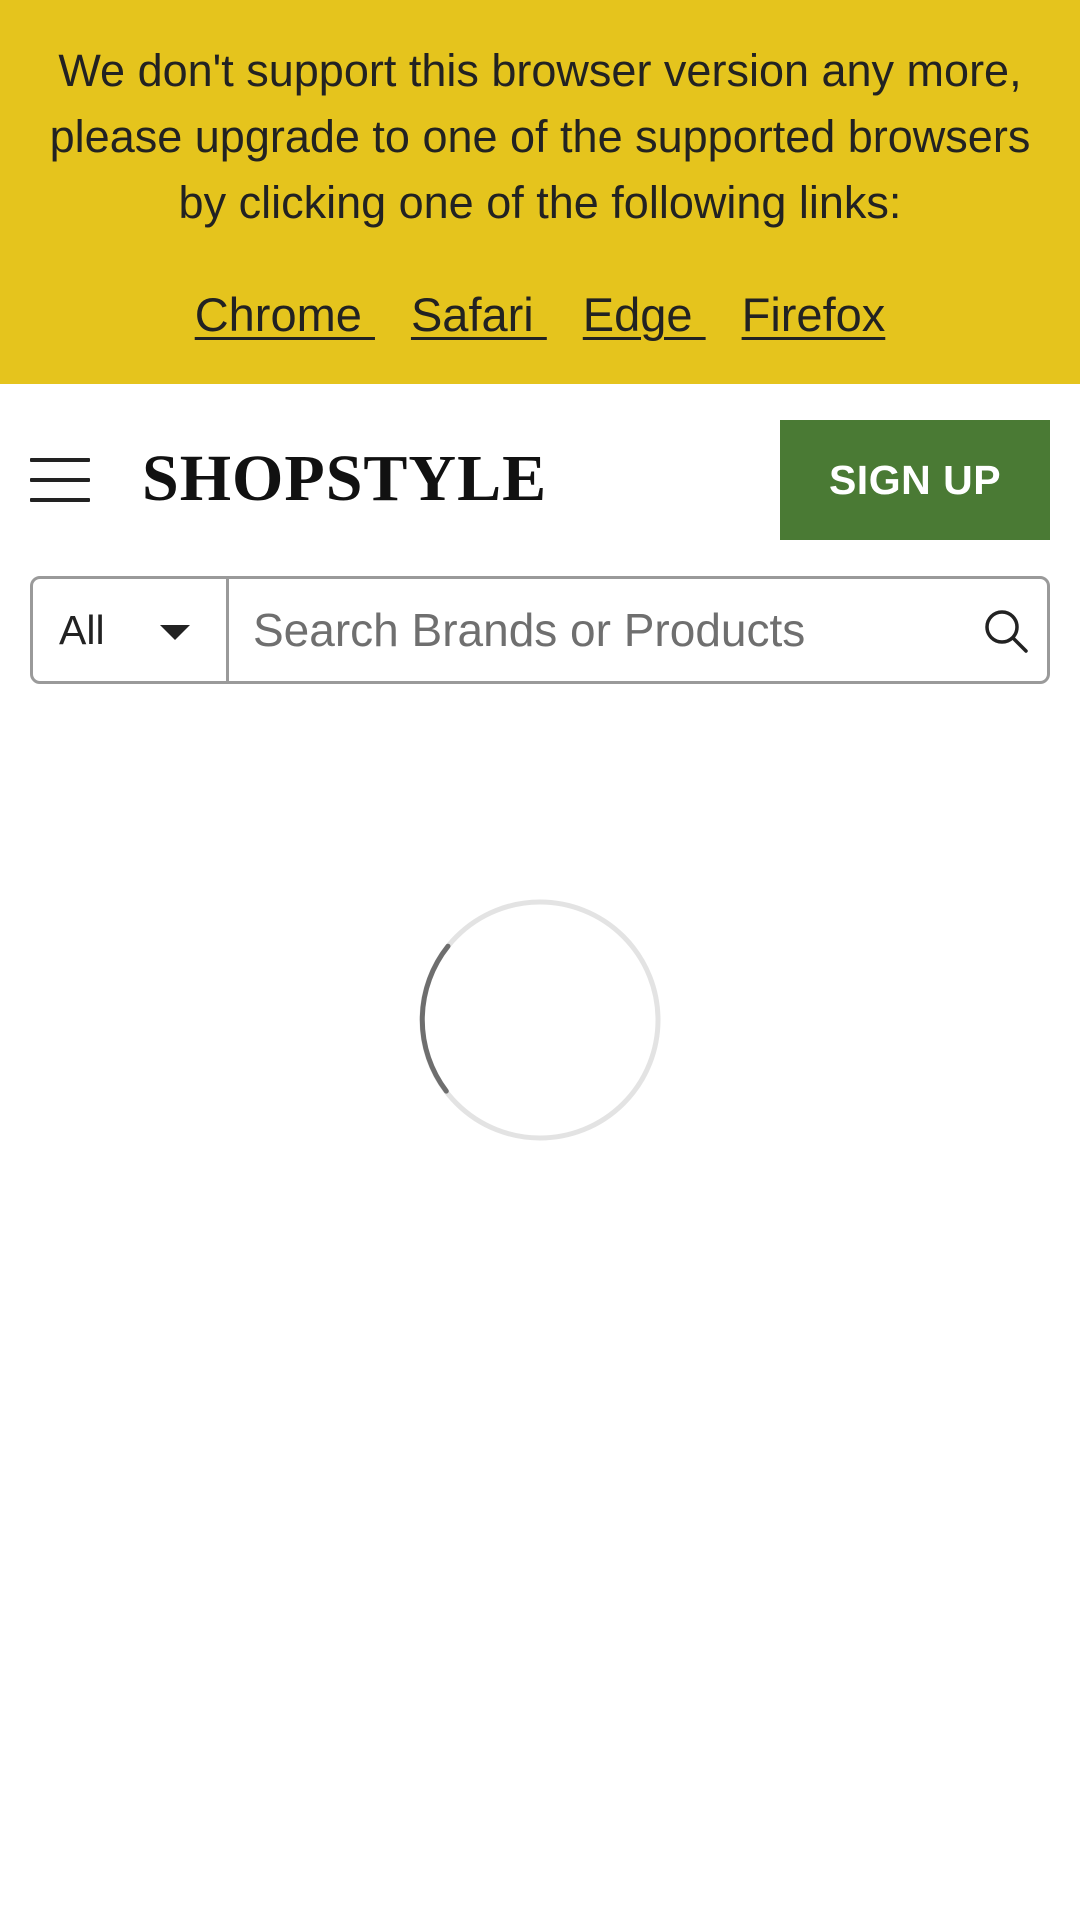 The width and height of the screenshot is (1080, 1920). I want to click on search-bar: All, so click(540, 630).